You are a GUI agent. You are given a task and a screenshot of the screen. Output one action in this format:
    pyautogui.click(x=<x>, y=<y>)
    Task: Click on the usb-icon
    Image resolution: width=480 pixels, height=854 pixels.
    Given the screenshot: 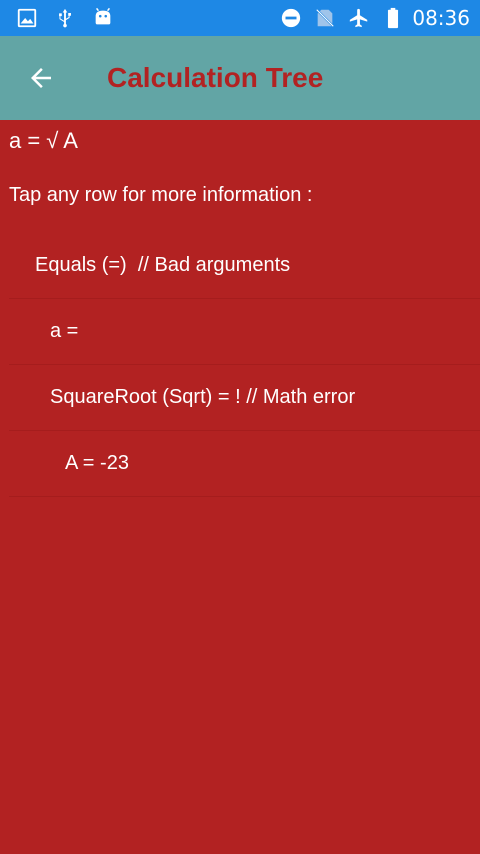 What is the action you would take?
    pyautogui.click(x=65, y=18)
    